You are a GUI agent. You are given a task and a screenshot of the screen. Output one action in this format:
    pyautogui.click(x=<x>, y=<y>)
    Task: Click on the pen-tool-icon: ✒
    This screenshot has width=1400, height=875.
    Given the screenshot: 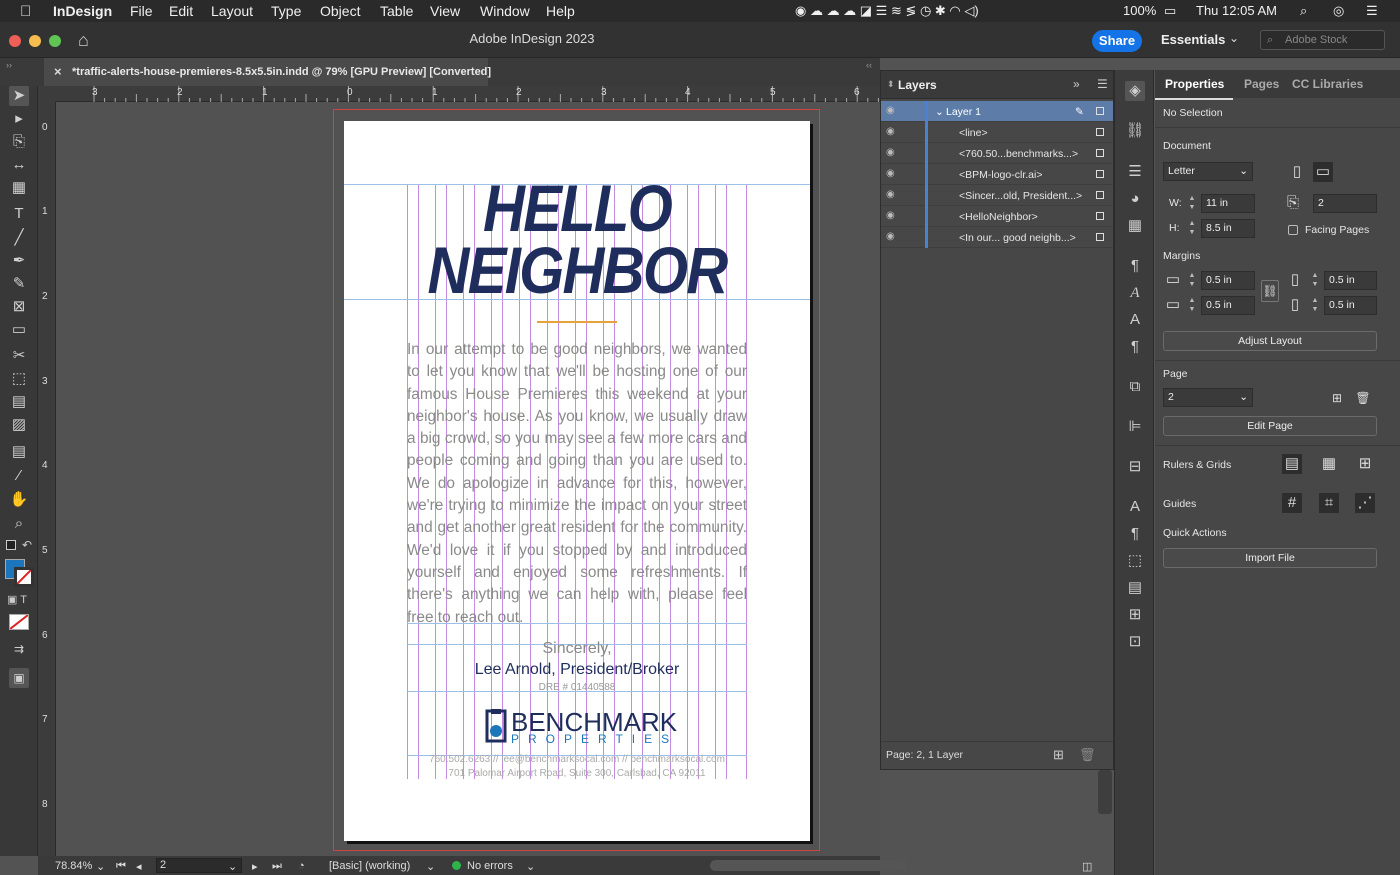 What is the action you would take?
    pyautogui.click(x=19, y=261)
    